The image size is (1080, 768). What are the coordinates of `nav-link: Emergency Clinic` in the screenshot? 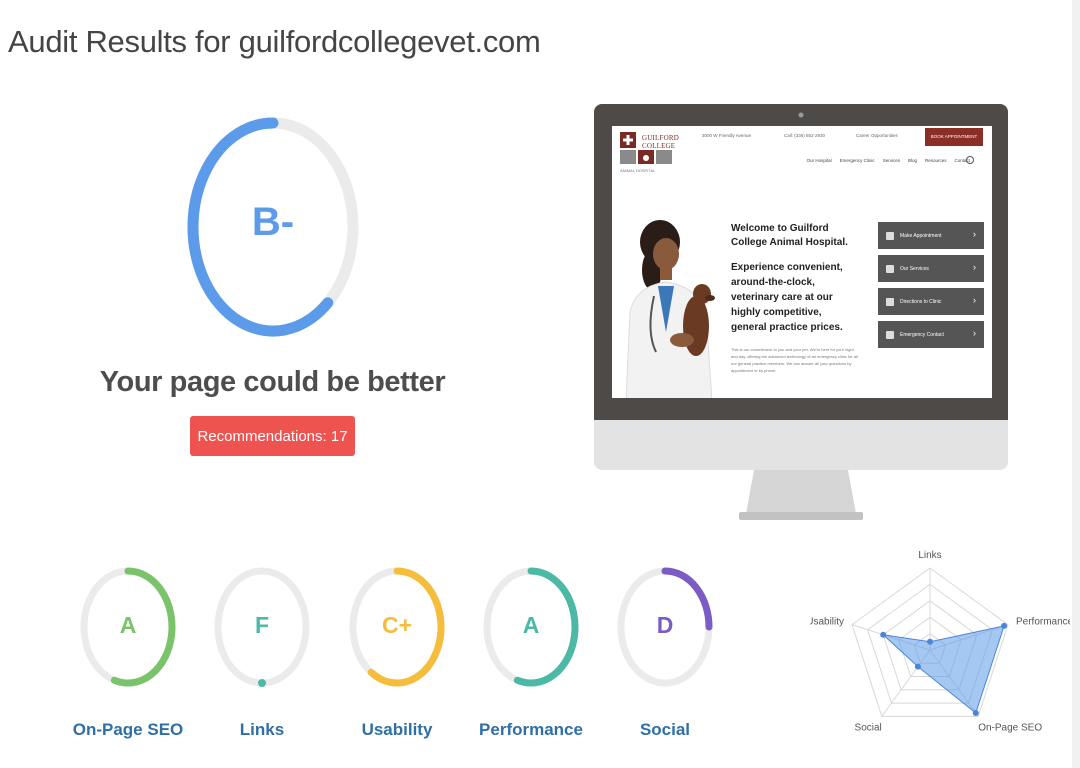 It's located at (857, 160).